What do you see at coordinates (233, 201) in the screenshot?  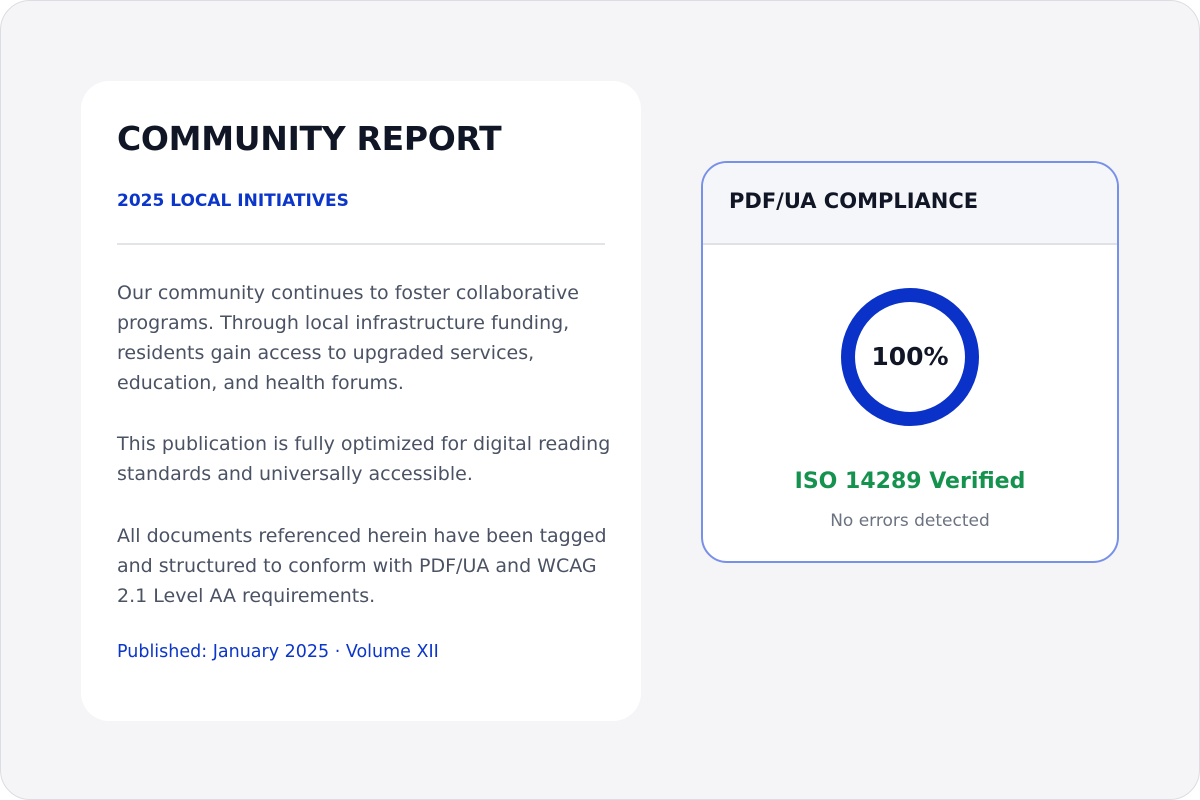 I see `report-subtitle: 2025 LOCAL INITIATIVES` at bounding box center [233, 201].